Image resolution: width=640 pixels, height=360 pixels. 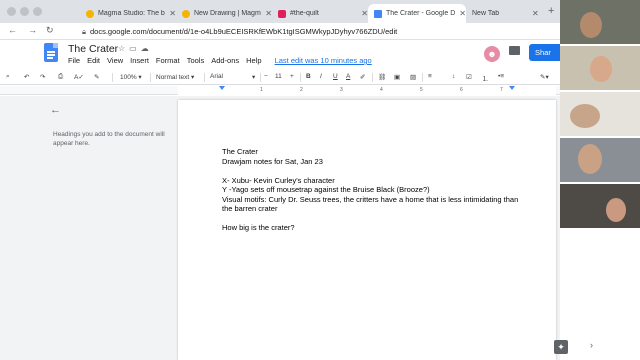 What do you see at coordinates (514, 50) in the screenshot?
I see `comments-icon` at bounding box center [514, 50].